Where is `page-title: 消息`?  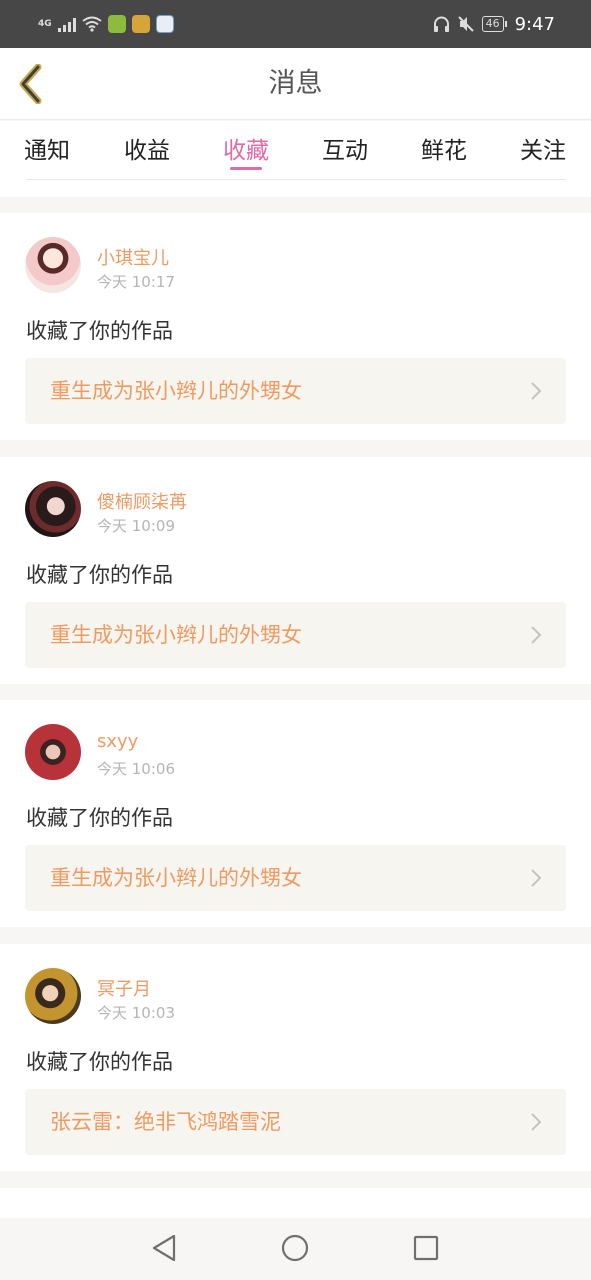
page-title: 消息 is located at coordinates (295, 83).